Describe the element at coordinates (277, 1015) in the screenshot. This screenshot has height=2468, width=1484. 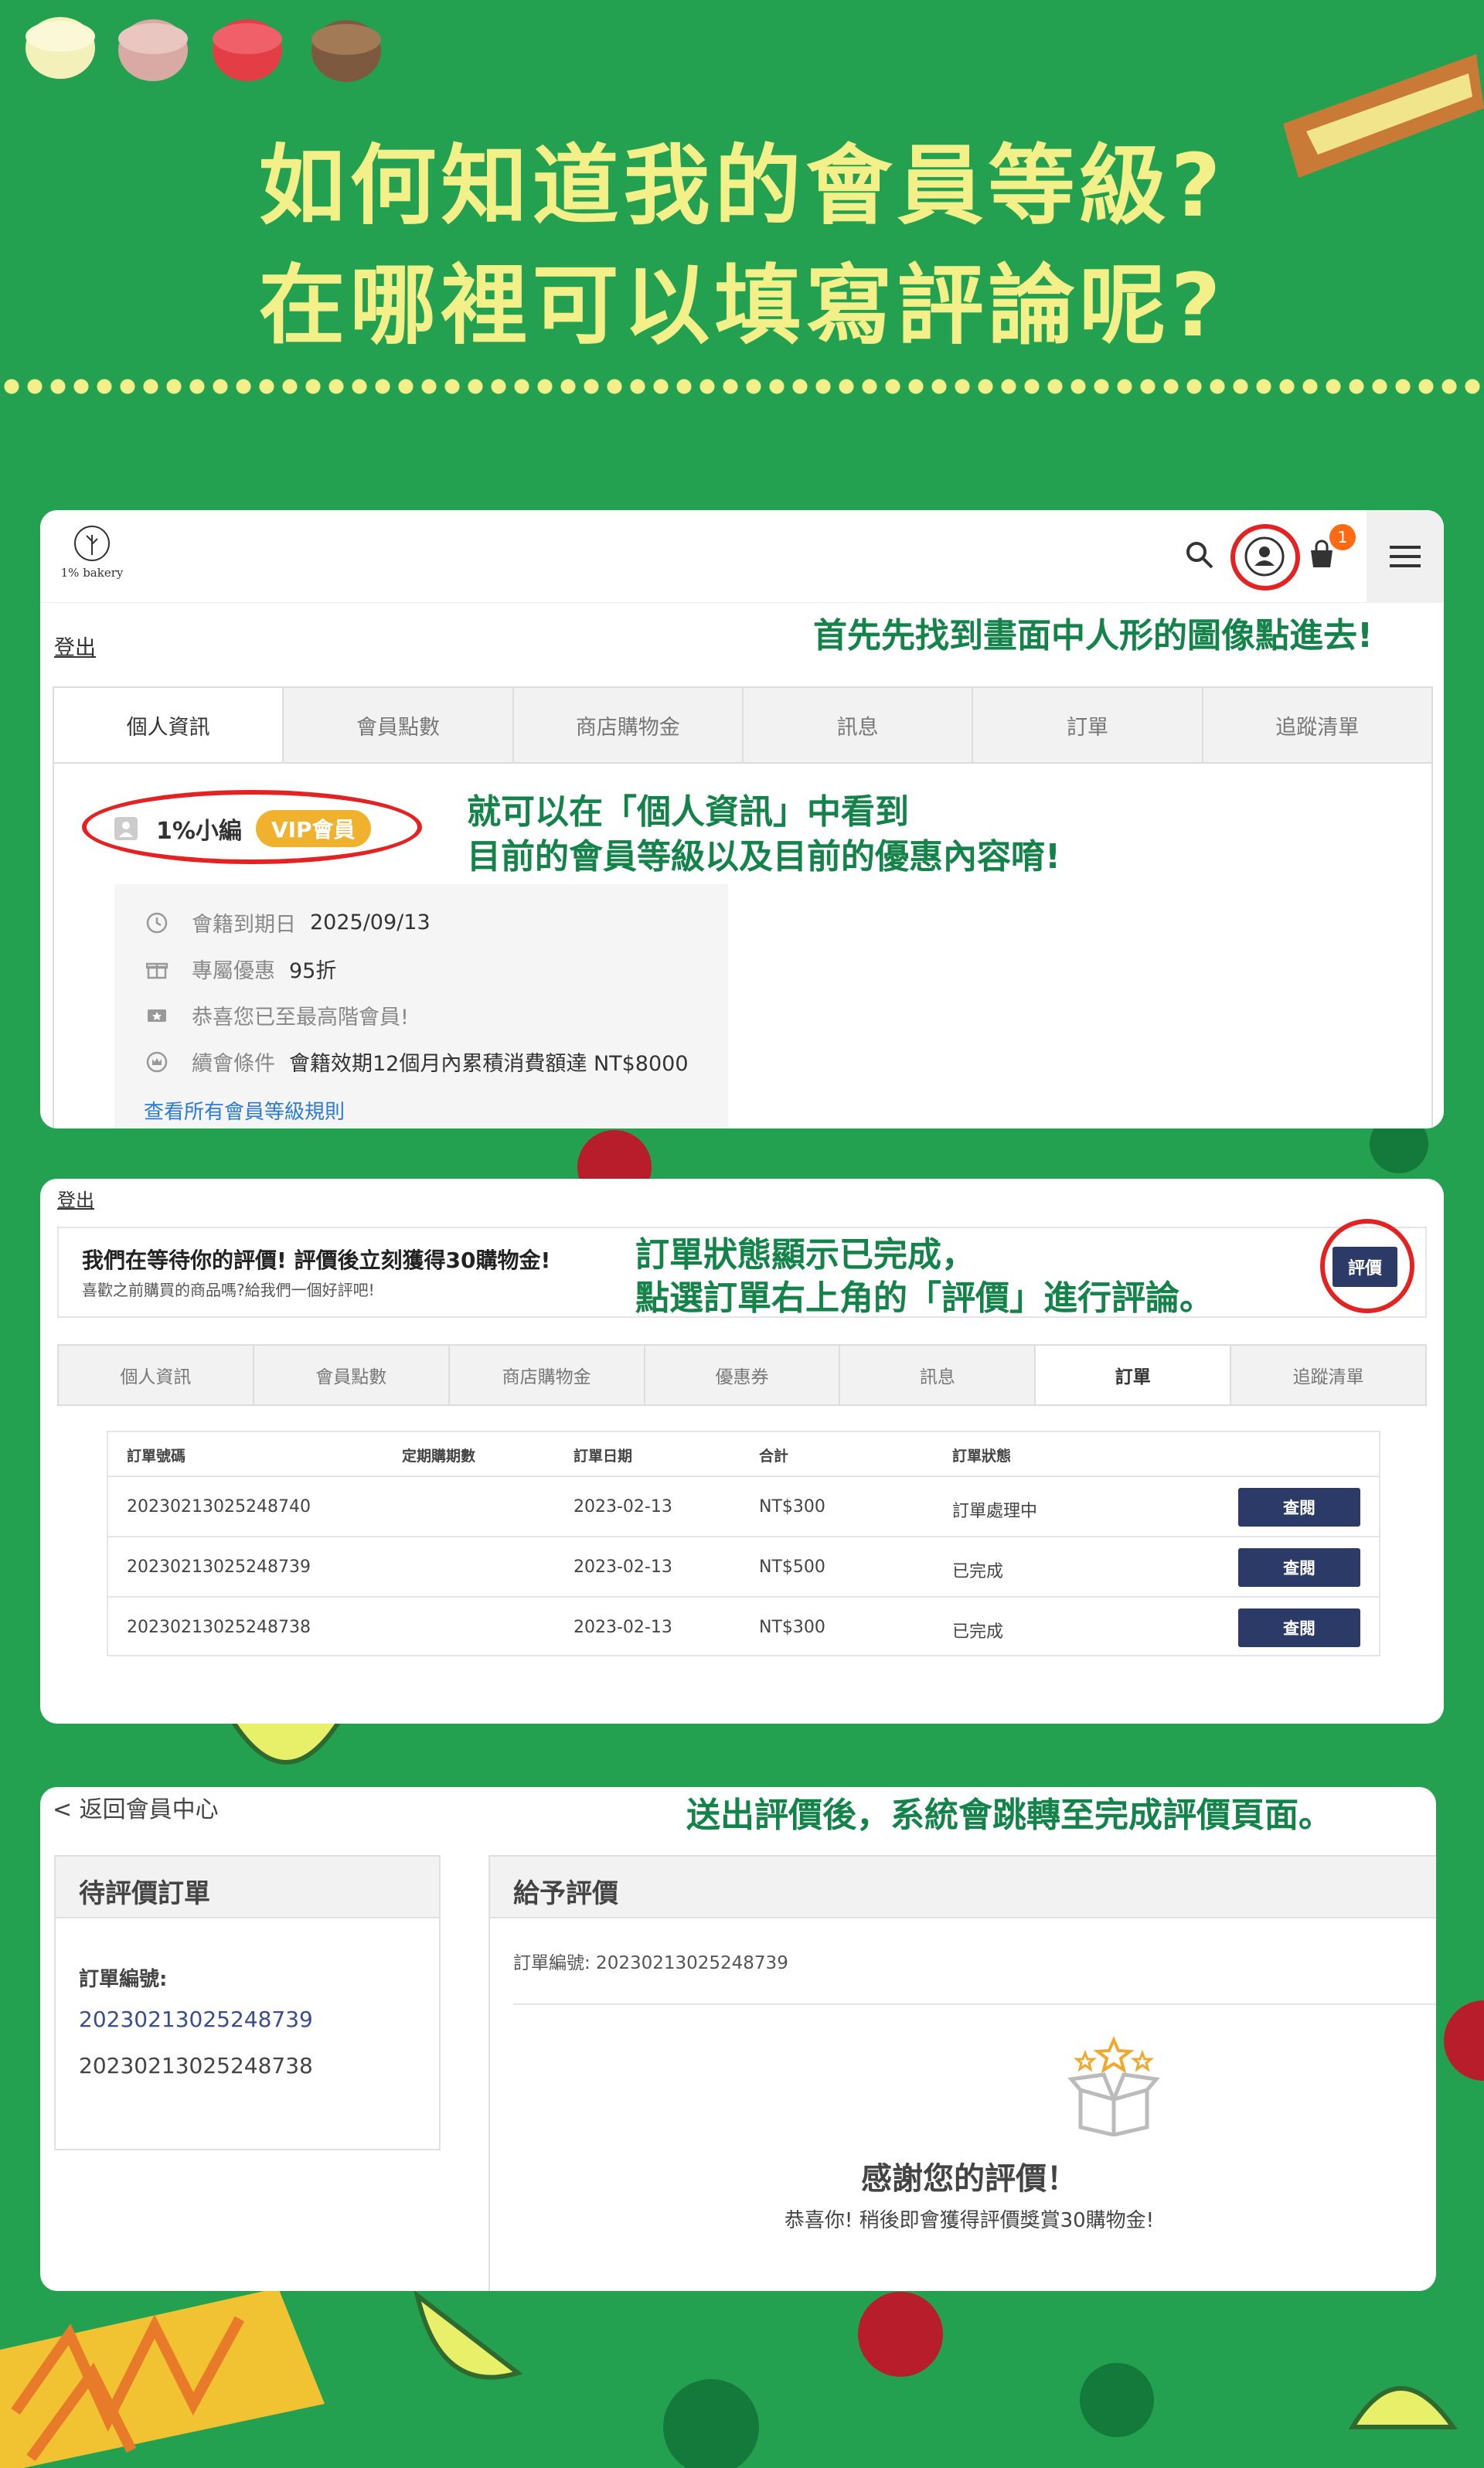
I see `info-row-top-level: 恭喜您已至最高階會員!` at that location.